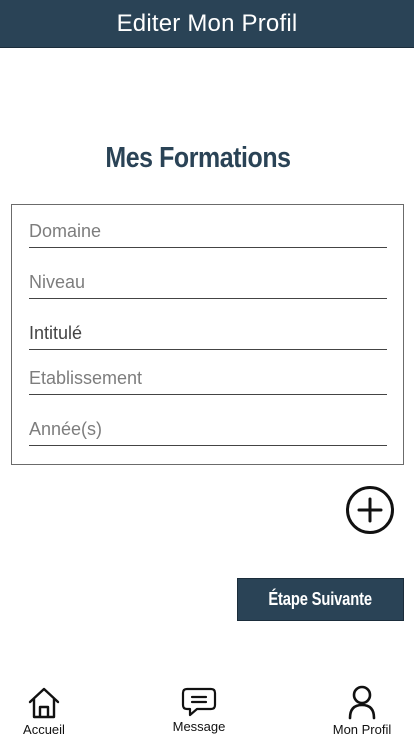 The width and height of the screenshot is (414, 736). I want to click on annees-input, so click(208, 429).